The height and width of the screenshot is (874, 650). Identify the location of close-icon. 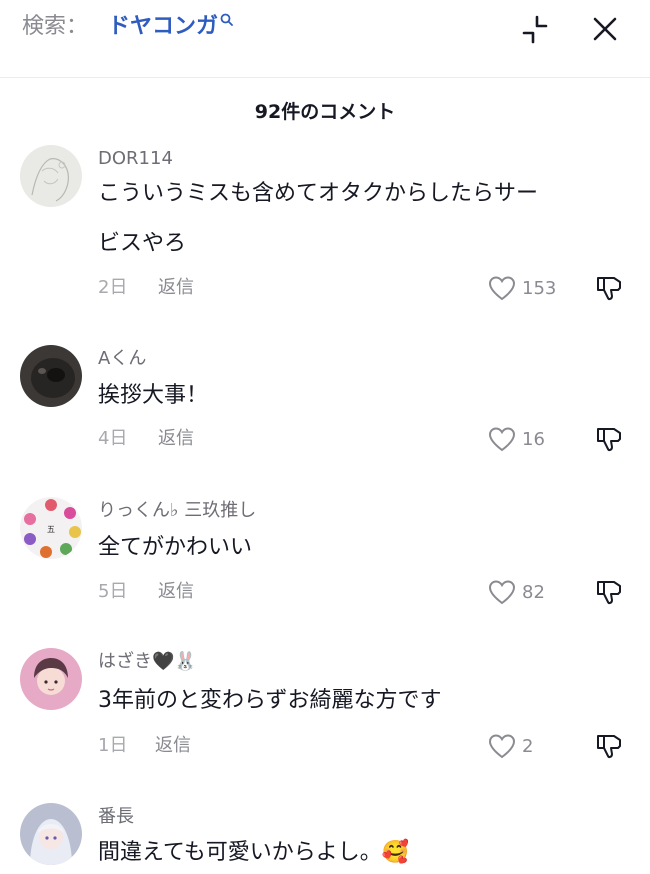
(605, 29).